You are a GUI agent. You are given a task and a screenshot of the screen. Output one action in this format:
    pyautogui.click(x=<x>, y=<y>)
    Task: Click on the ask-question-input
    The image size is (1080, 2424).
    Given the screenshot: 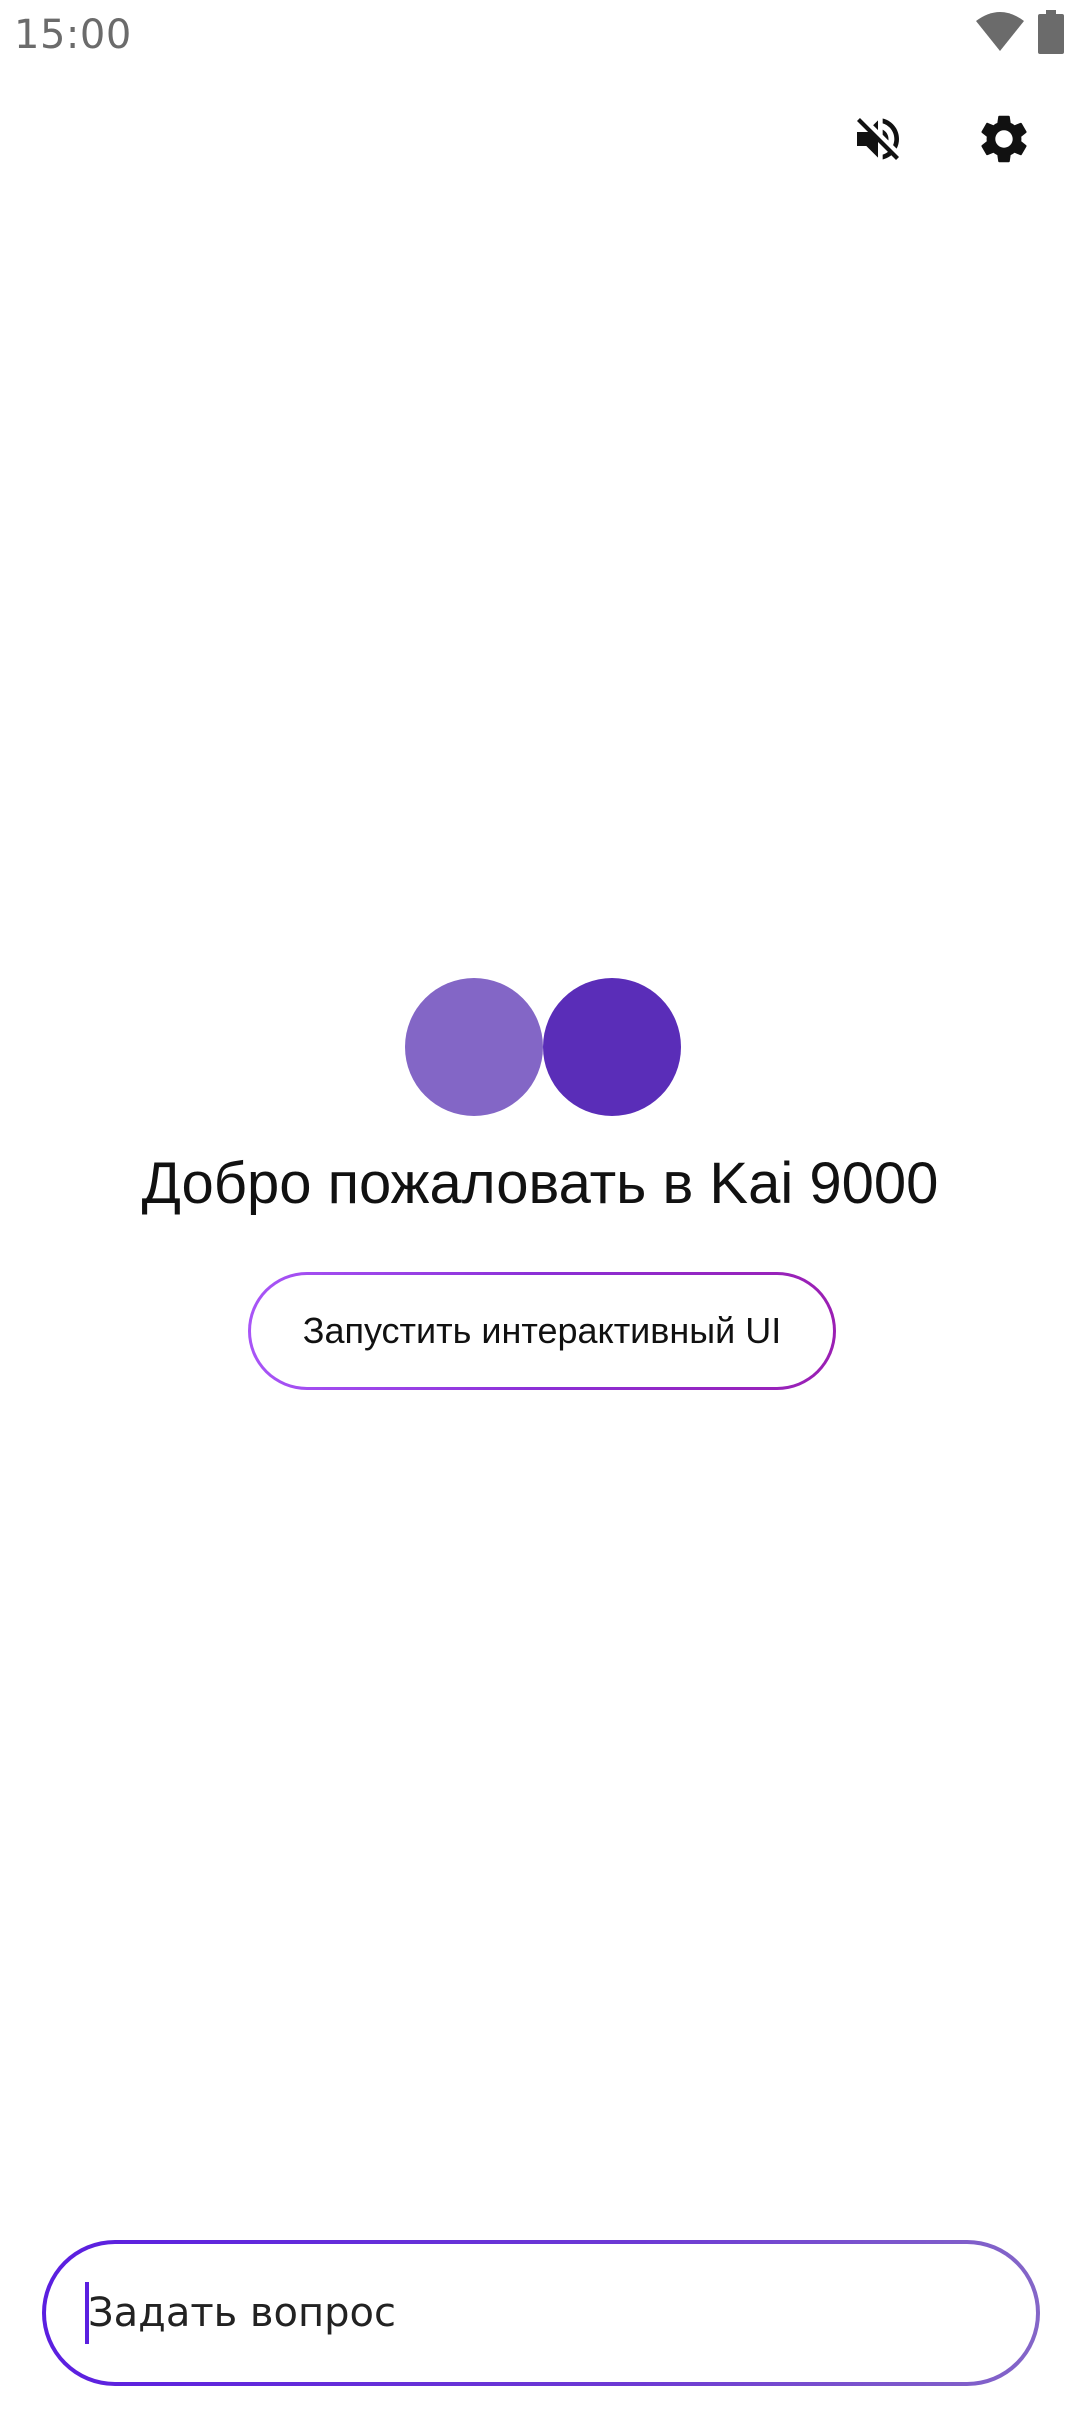 What is the action you would take?
    pyautogui.click(x=541, y=2313)
    